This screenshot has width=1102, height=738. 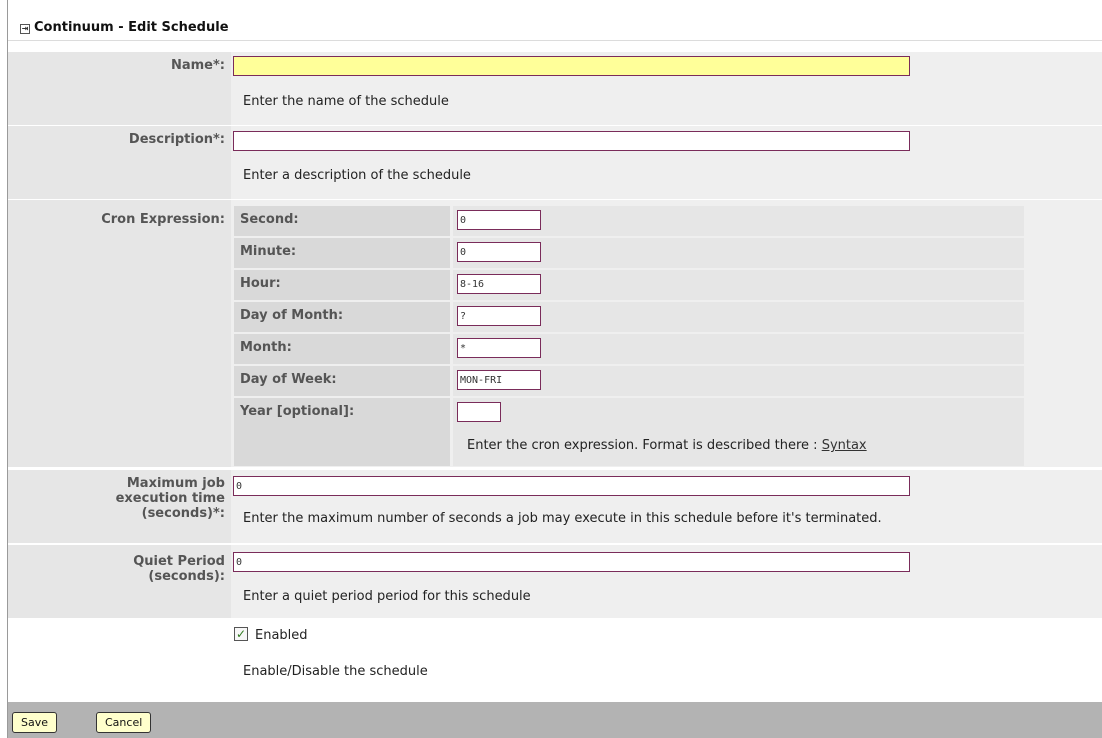 What do you see at coordinates (119, 659) in the screenshot?
I see `enabled-label-cell` at bounding box center [119, 659].